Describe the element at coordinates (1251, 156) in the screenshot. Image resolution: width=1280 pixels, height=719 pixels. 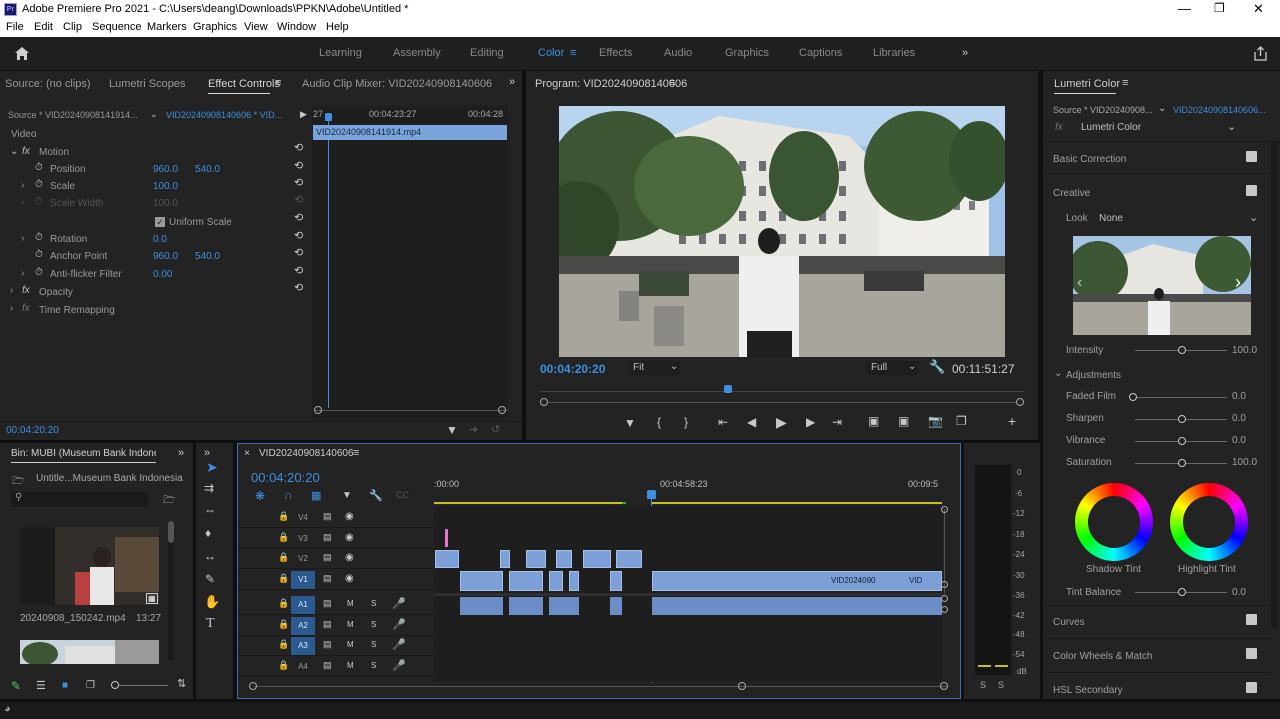
I see `basic-correction-checkbox` at that location.